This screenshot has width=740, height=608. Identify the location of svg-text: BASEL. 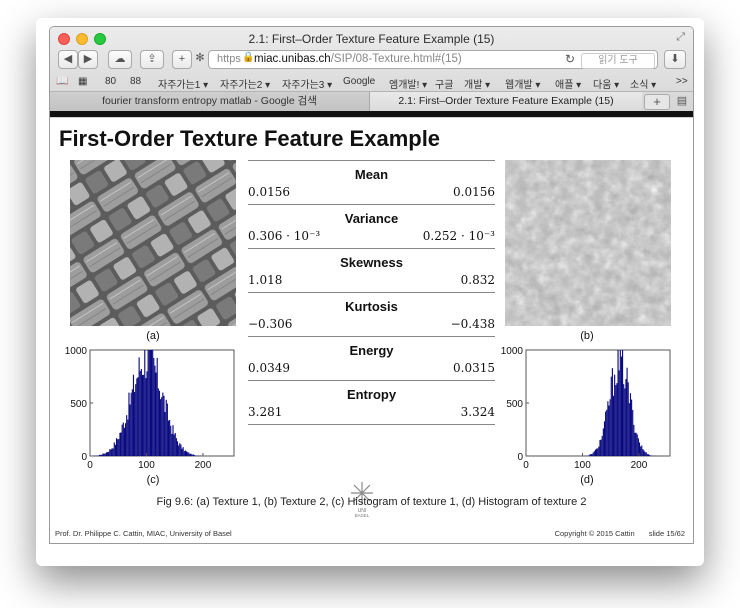
(362, 515).